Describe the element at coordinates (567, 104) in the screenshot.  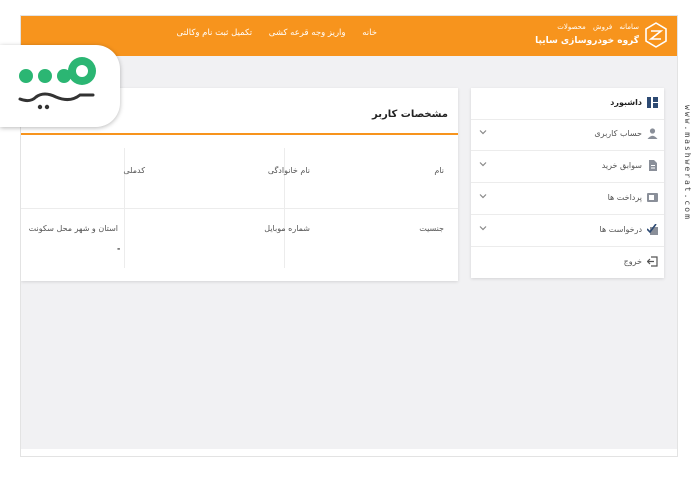
I see `sidebar-dashboard-header: داشبورد` at that location.